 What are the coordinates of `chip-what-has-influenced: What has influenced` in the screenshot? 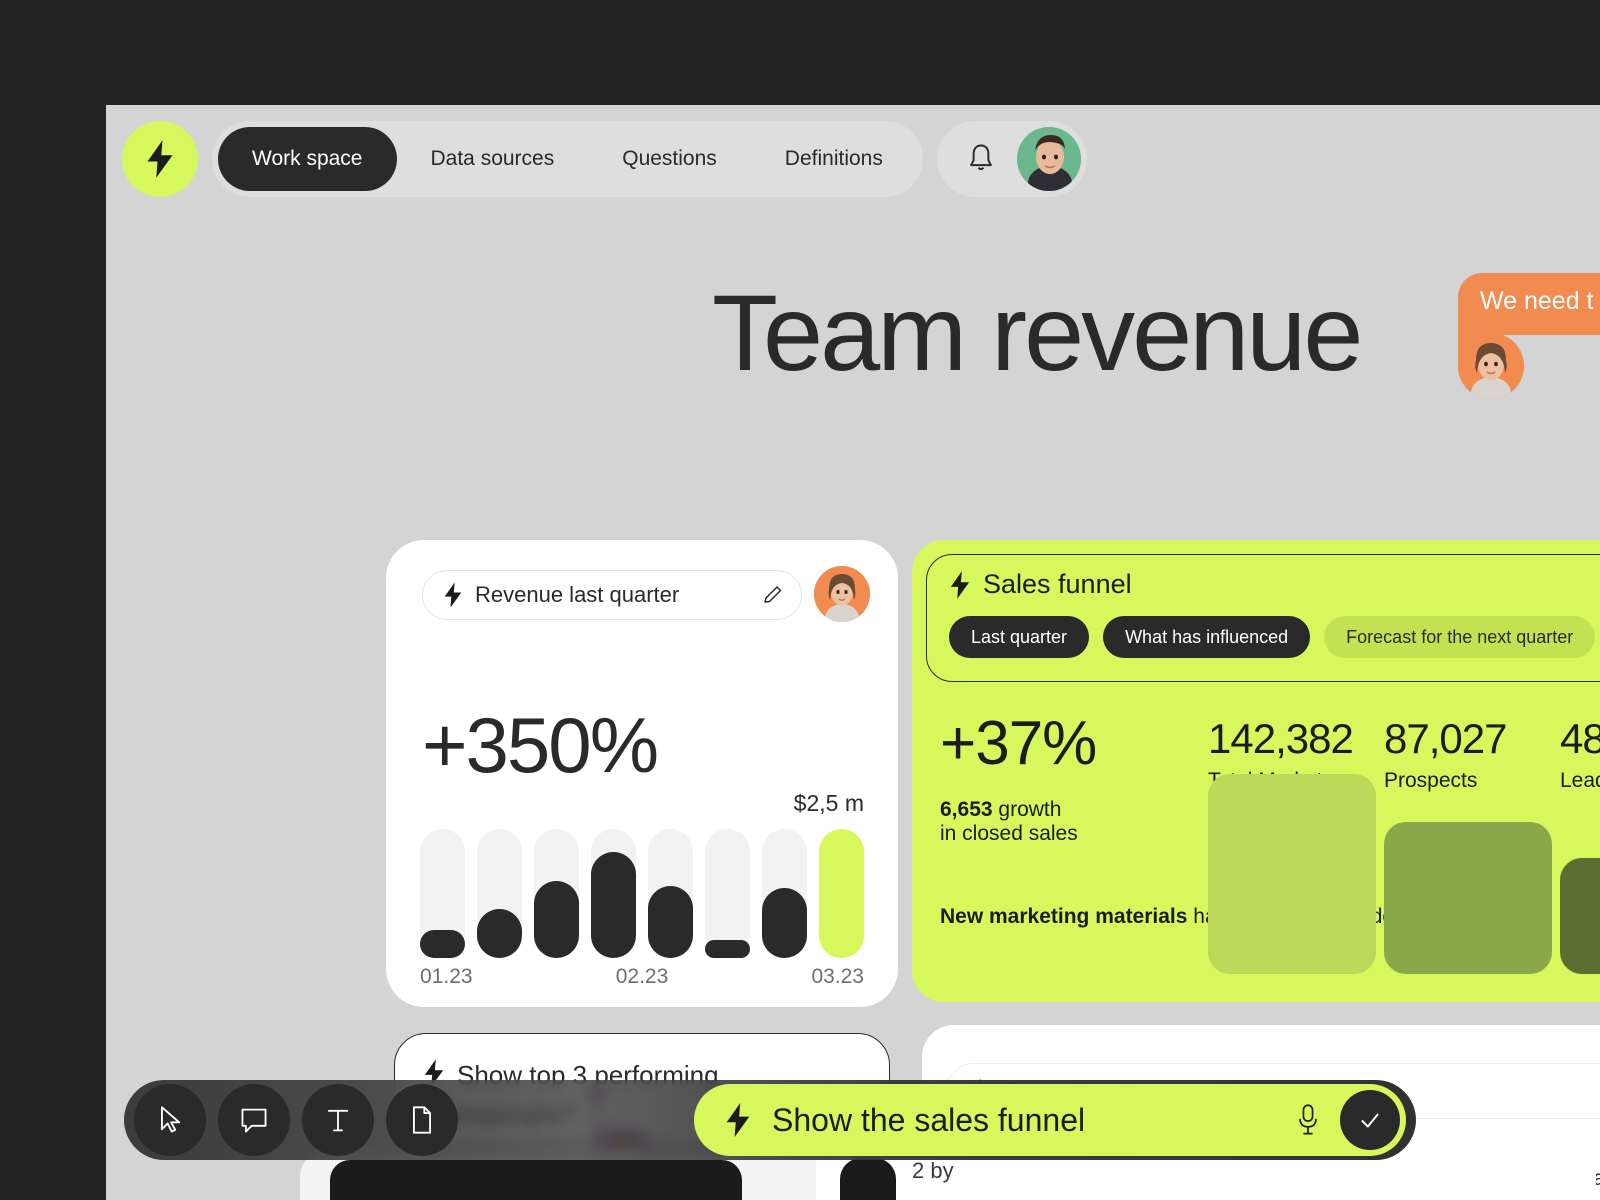 It's located at (1207, 637).